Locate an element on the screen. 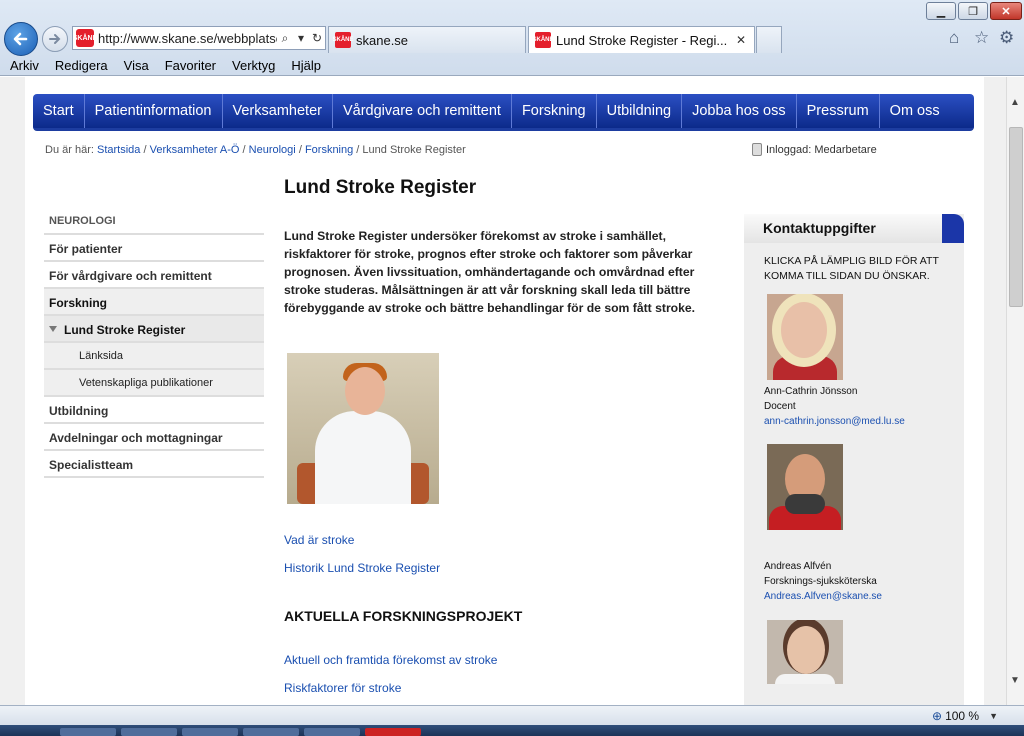 The image size is (1024, 736). contact-name: Andreas Alfvén is located at coordinates (798, 566).